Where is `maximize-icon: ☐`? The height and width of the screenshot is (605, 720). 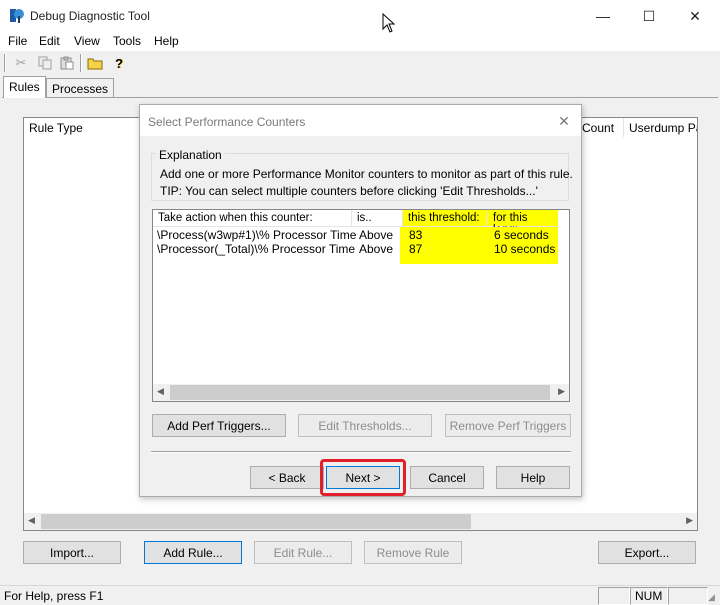
maximize-icon: ☐ is located at coordinates (649, 15).